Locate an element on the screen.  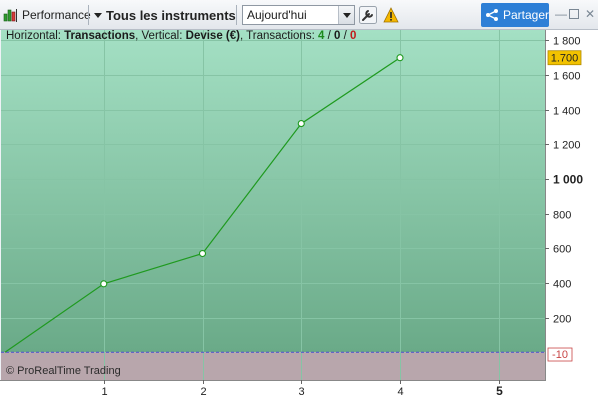
y-tick-label: 600 is located at coordinates (562, 250).